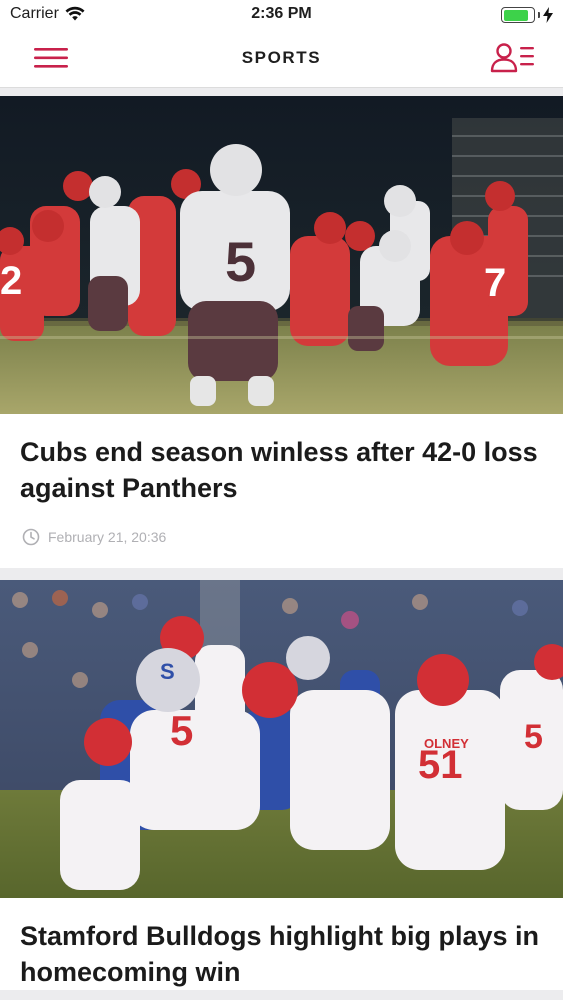 Image resolution: width=563 pixels, height=1000 pixels. I want to click on battery-icon, so click(518, 15).